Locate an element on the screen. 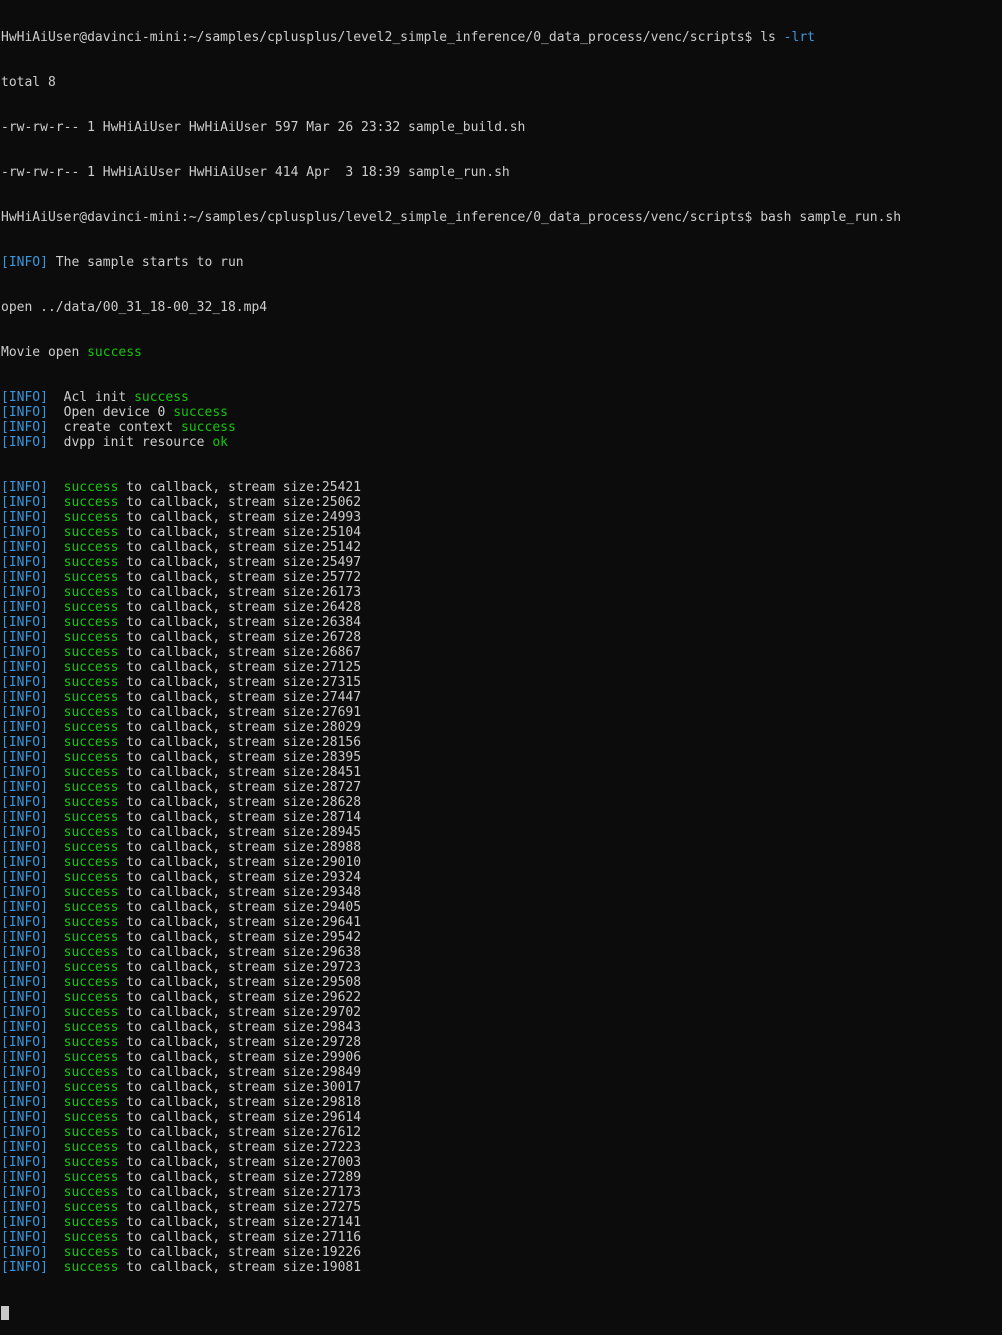  command-text: ls is located at coordinates (768, 37).